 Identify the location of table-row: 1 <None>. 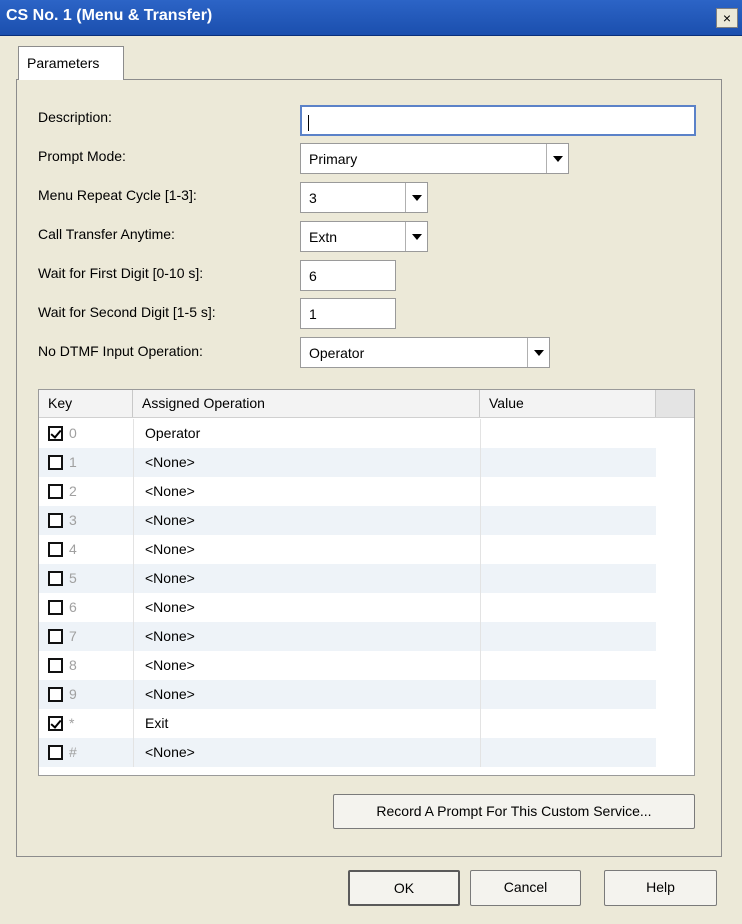
(347, 462).